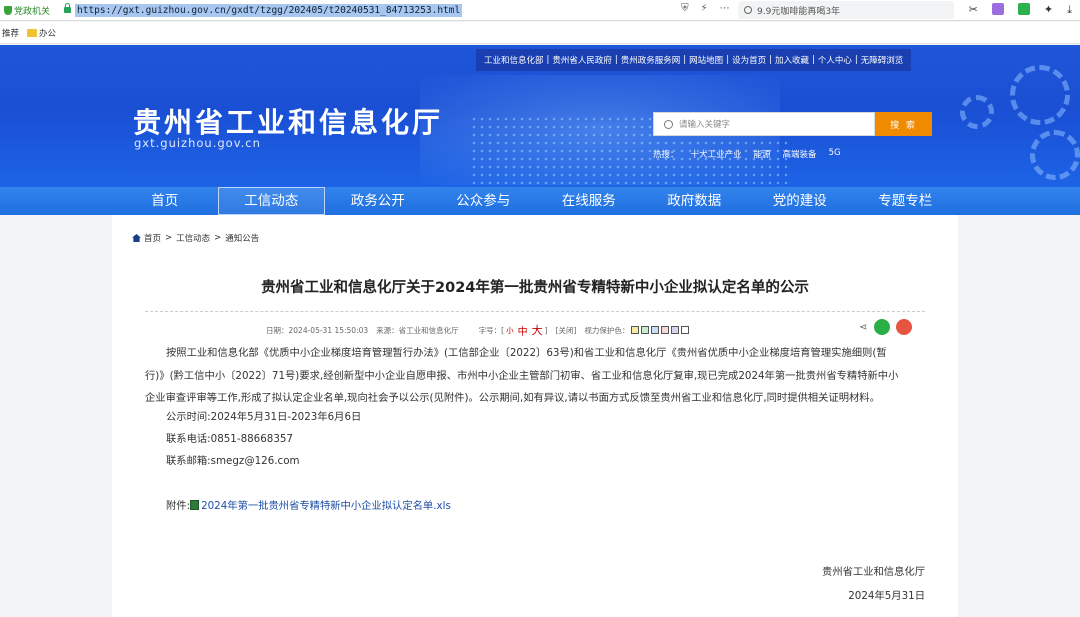 The width and height of the screenshot is (1080, 617). I want to click on attachment-label: 附件:, so click(178, 506).